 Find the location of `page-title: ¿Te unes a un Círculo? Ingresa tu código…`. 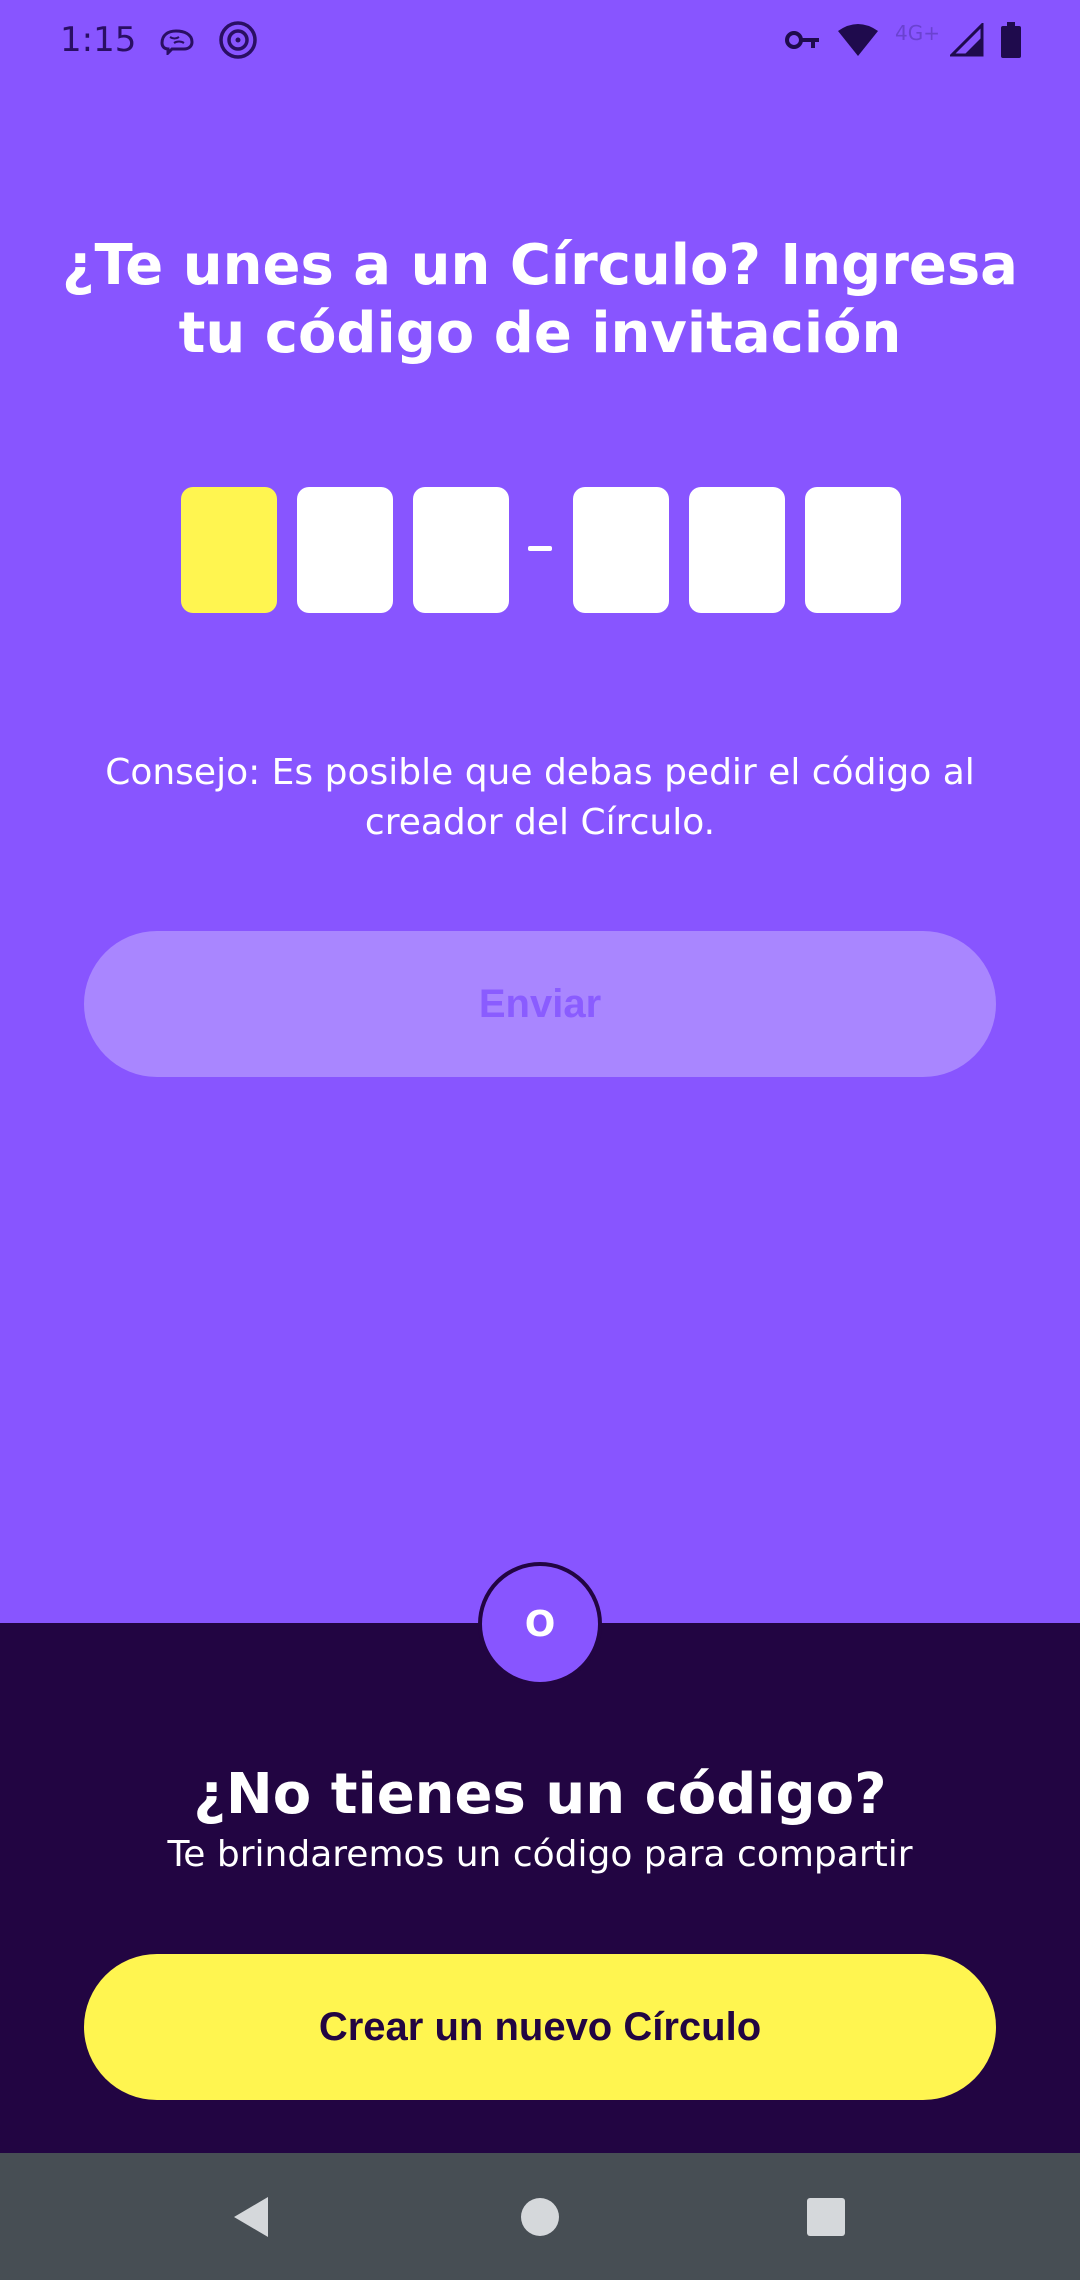

page-title: ¿Te unes a un Círculo? Ingresa tu código… is located at coordinates (540, 299).